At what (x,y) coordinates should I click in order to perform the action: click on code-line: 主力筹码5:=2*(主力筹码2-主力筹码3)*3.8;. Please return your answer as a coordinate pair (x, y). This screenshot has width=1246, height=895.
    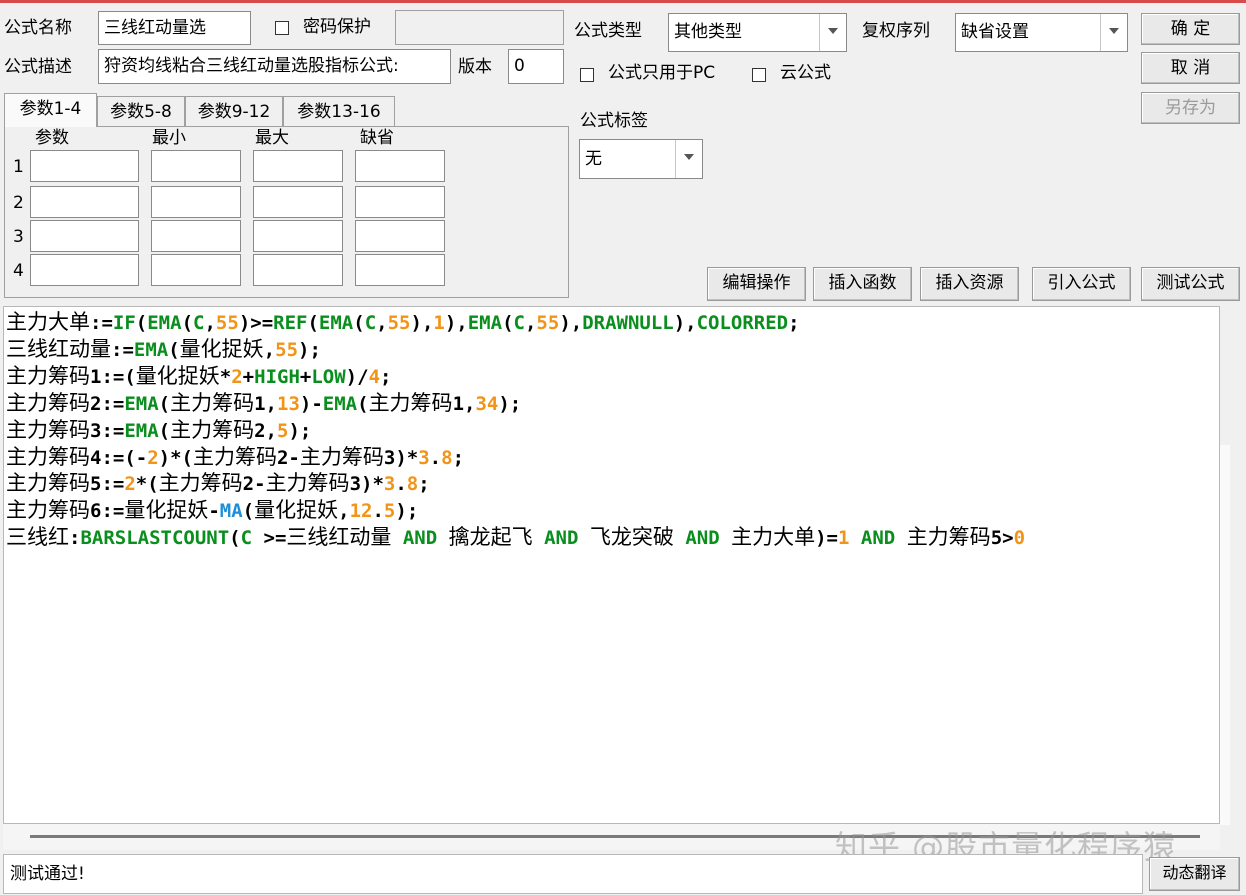
    Looking at the image, I should click on (611, 484).